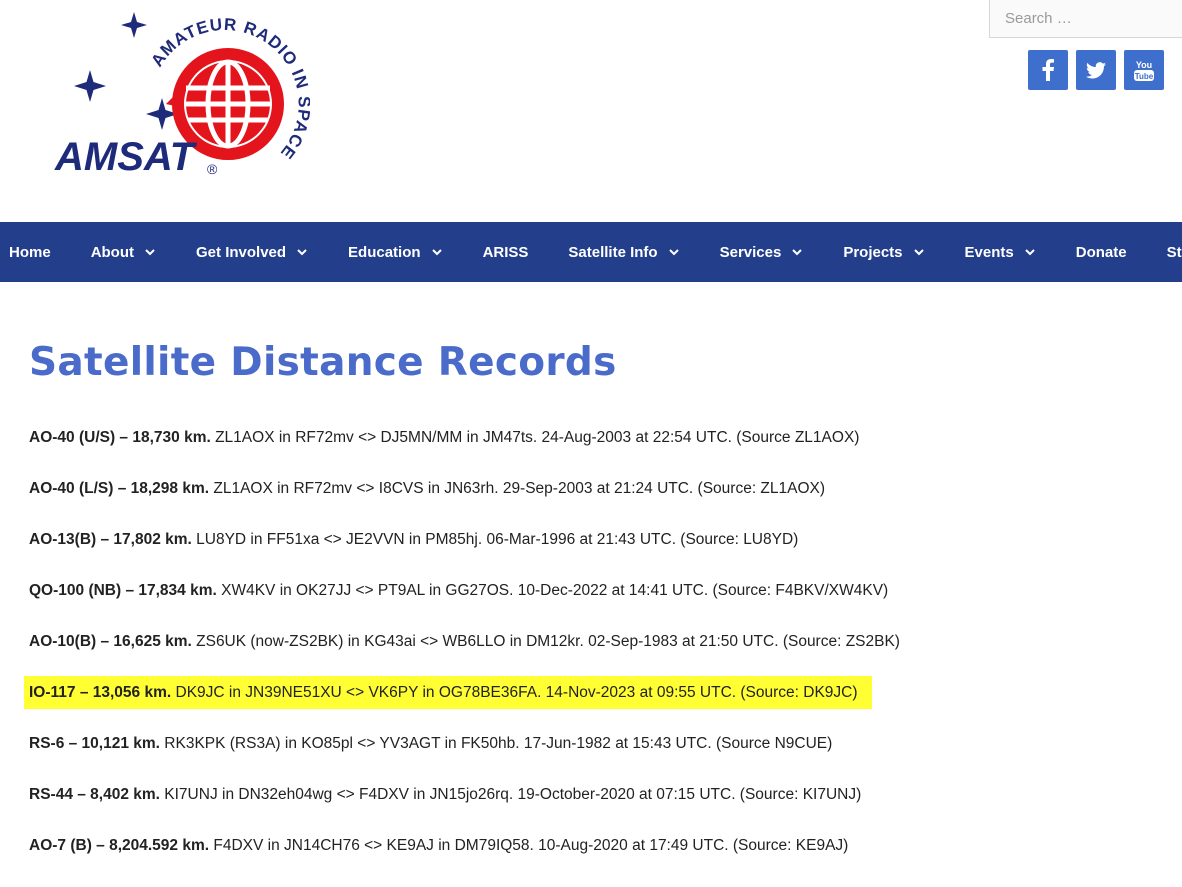 This screenshot has height=887, width=1182. What do you see at coordinates (252, 252) in the screenshot?
I see `nav-item-get-involved: Get Involved` at bounding box center [252, 252].